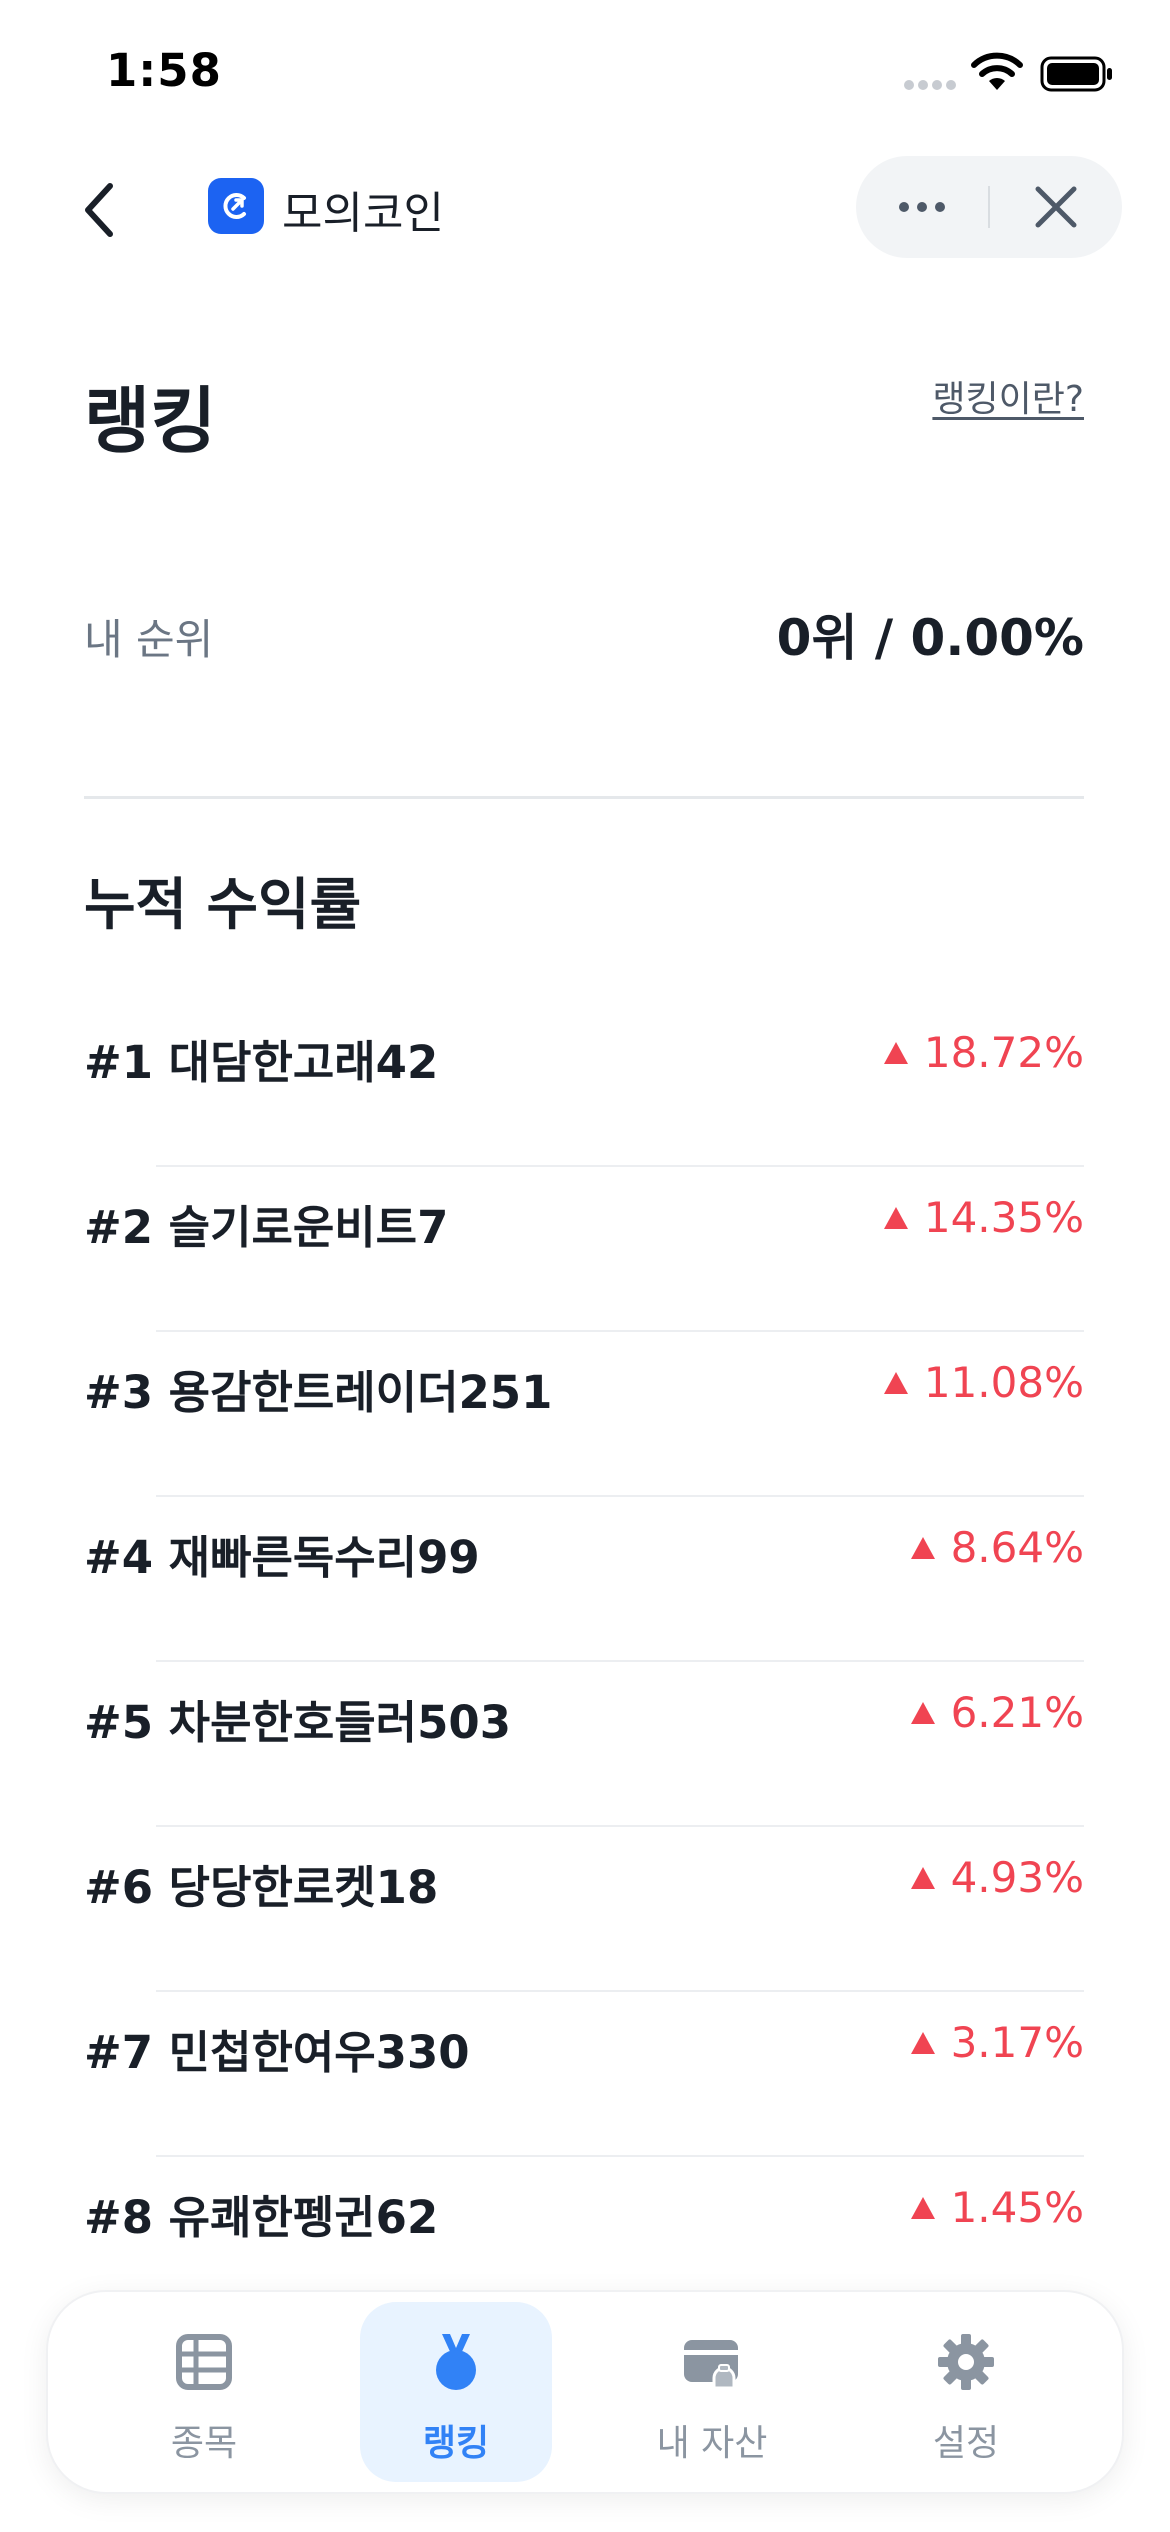  I want to click on ranking-name: #3 용감한트레이더251, so click(318, 1392).